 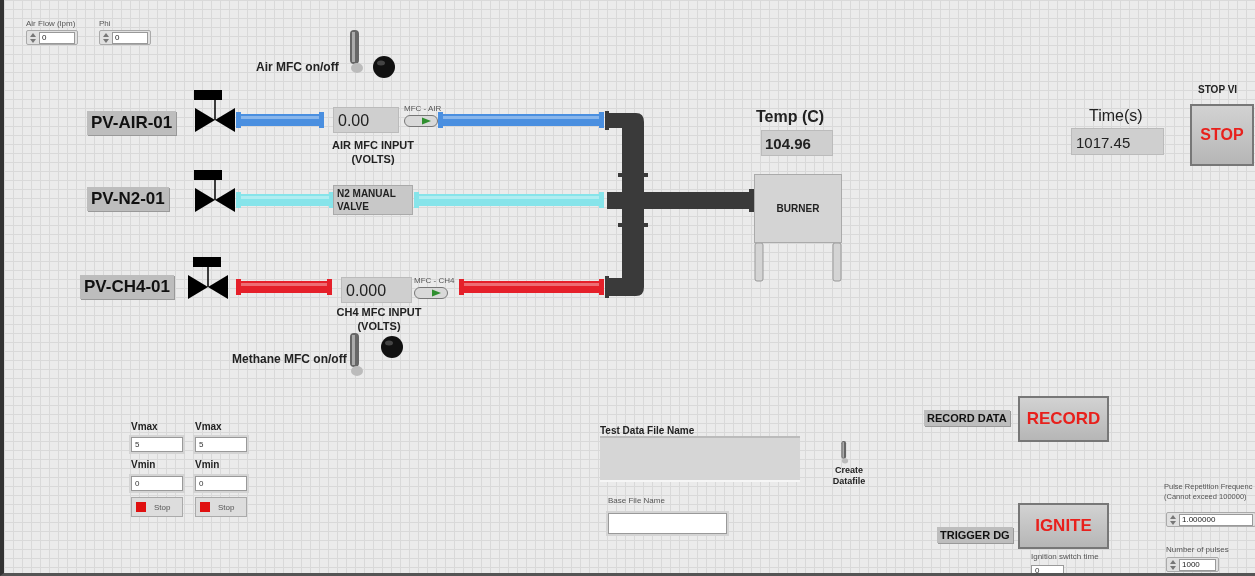 What do you see at coordinates (1197, 549) in the screenshot?
I see `field-label: Number of pulses` at bounding box center [1197, 549].